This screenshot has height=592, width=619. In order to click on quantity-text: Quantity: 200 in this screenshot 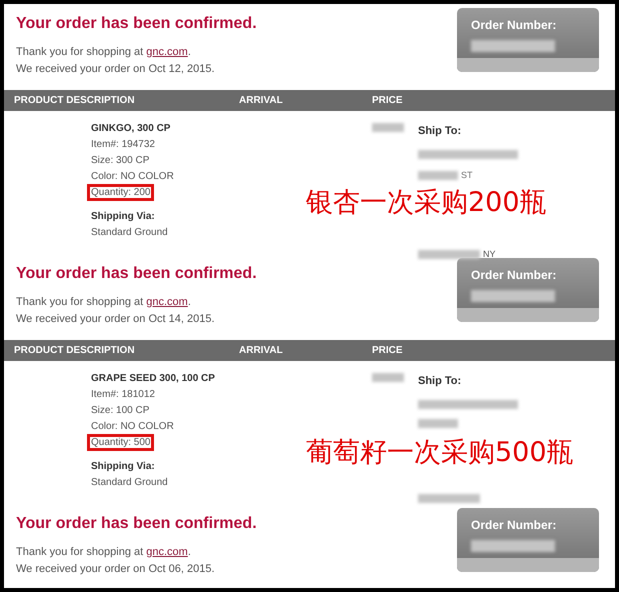, I will do `click(121, 192)`.